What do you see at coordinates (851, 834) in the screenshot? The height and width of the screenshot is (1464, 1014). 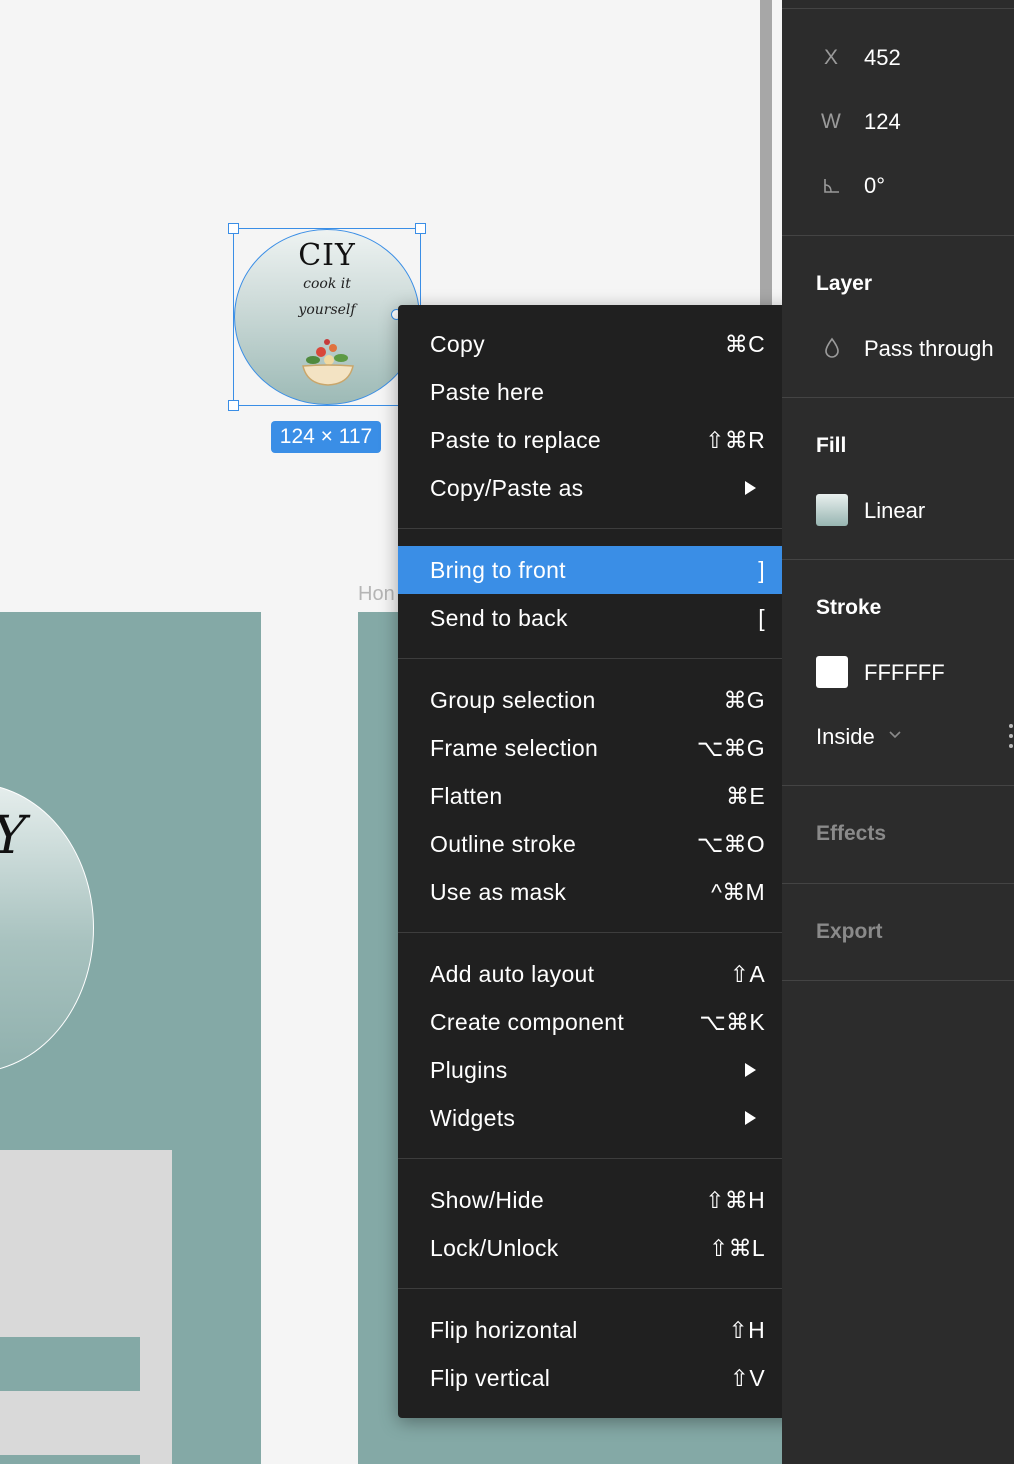 I see `effects-section-title: Effects` at bounding box center [851, 834].